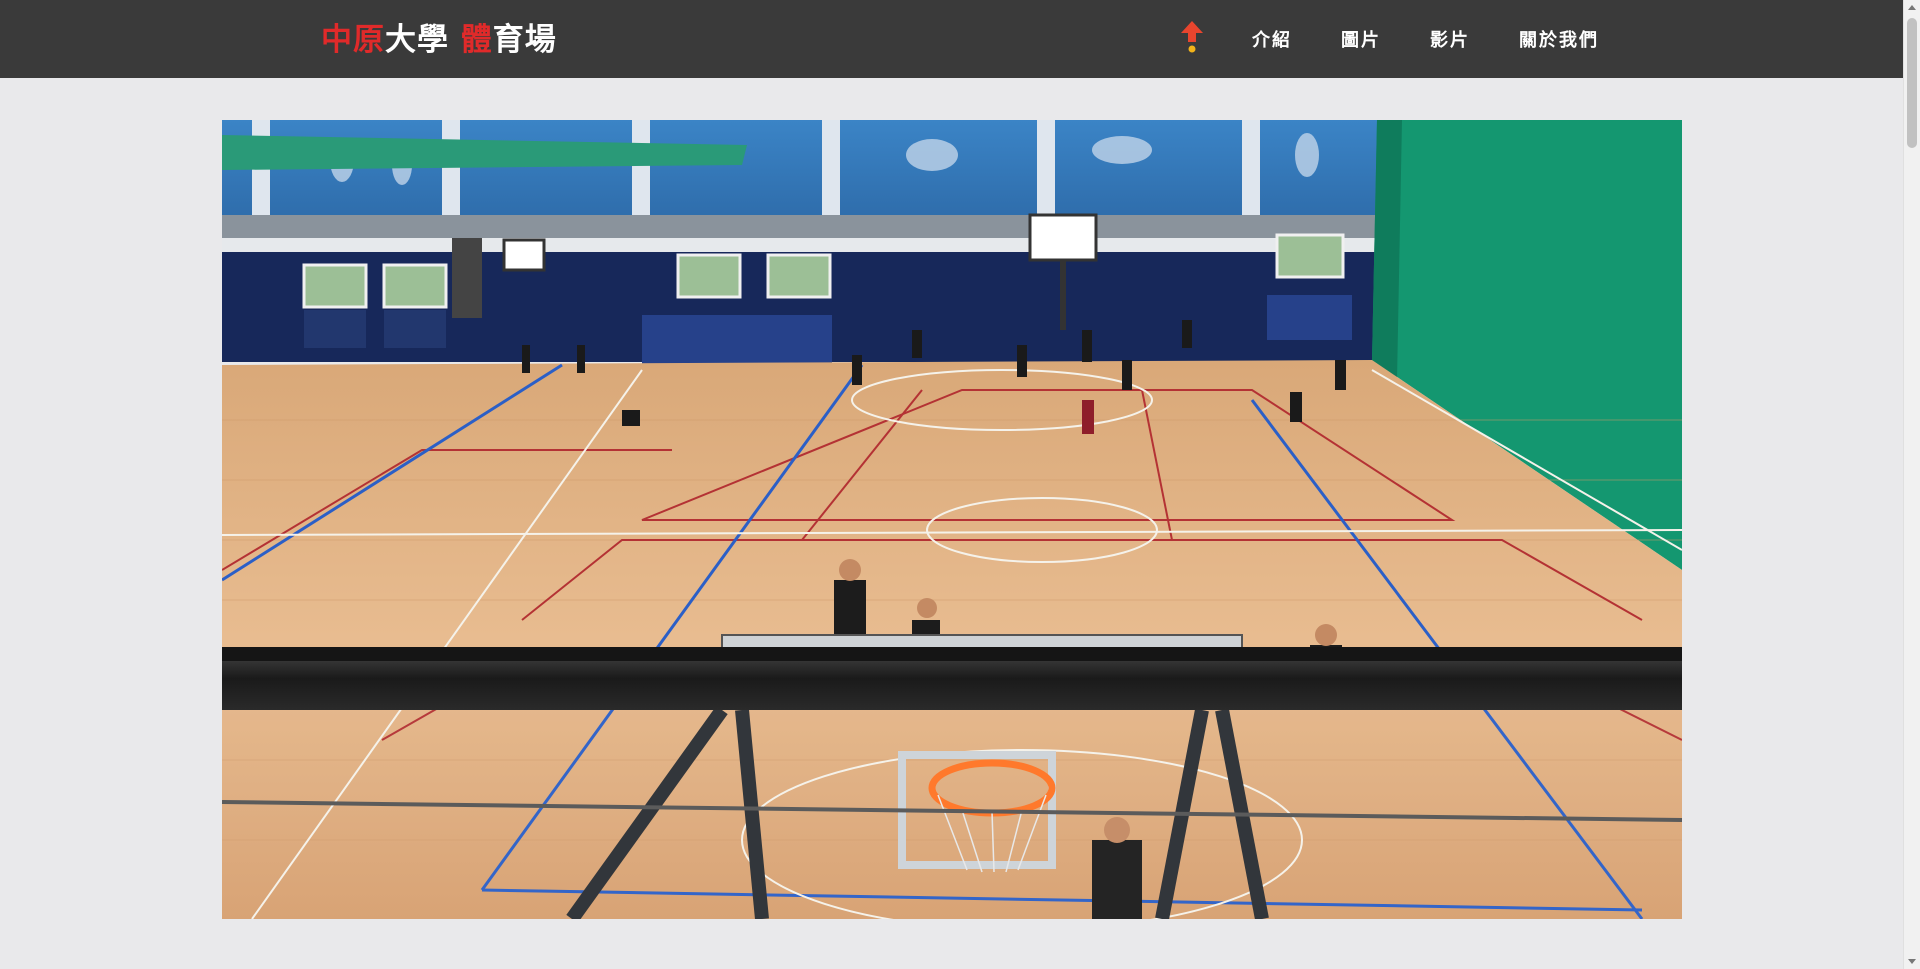  What do you see at coordinates (1912, 7) in the screenshot?
I see `scroll-up-arrow-icon` at bounding box center [1912, 7].